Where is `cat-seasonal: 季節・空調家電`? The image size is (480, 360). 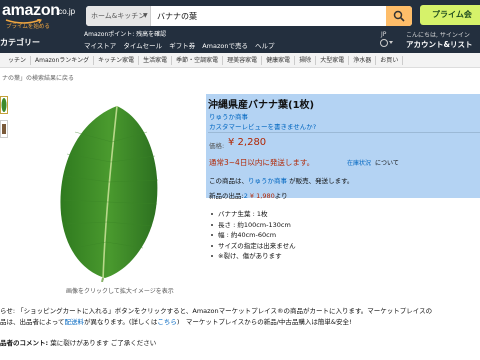 cat-seasonal: 季節・空調家電 is located at coordinates (198, 60).